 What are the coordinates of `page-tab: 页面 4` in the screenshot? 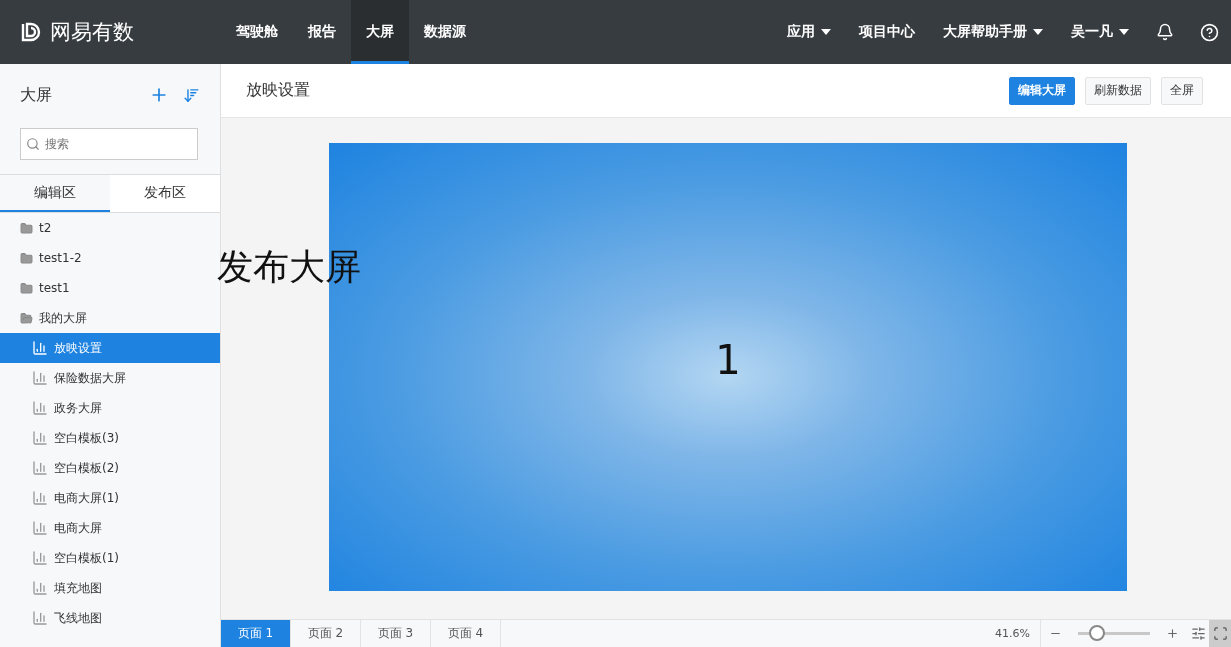 It's located at (466, 633).